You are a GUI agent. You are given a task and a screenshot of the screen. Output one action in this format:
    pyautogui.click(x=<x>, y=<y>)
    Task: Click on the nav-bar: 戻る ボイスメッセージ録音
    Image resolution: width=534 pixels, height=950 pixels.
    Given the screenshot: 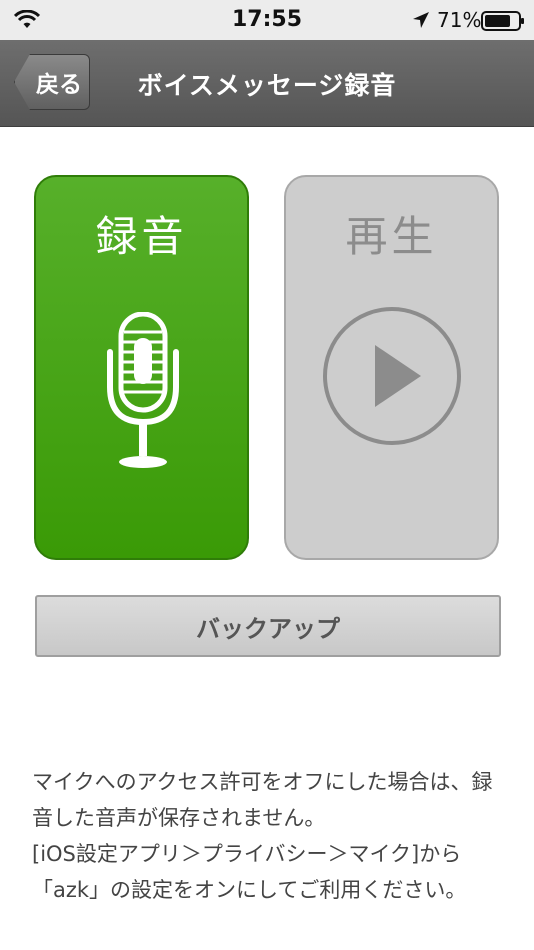 What is the action you would take?
    pyautogui.click(x=267, y=83)
    